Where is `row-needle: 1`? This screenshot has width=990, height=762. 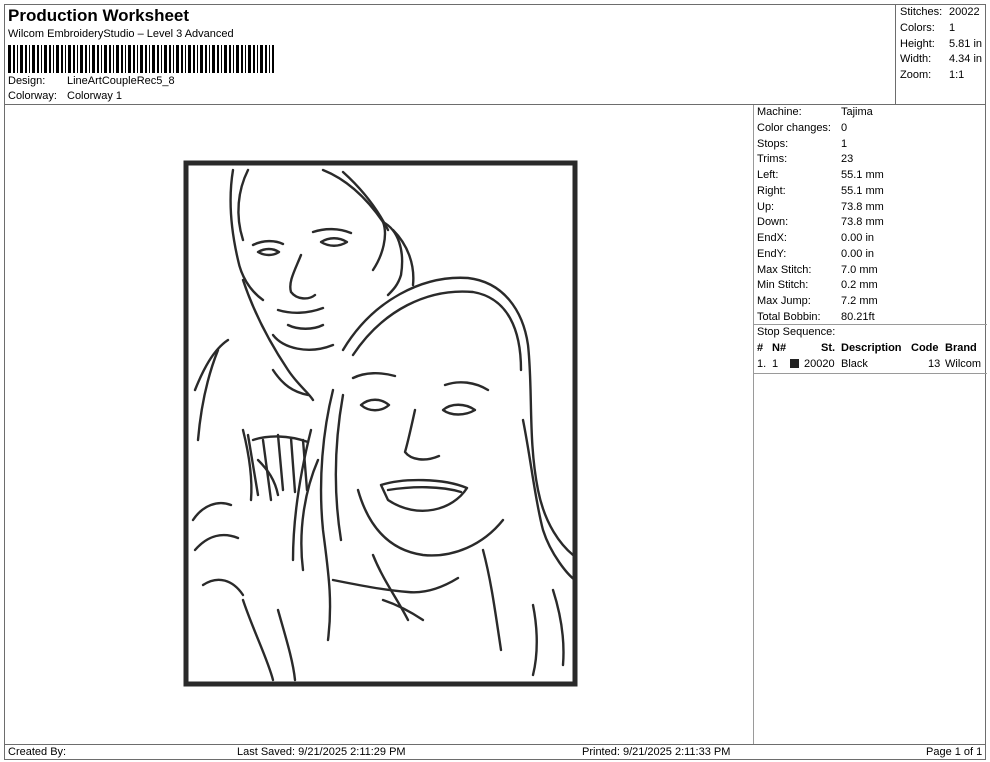 row-needle: 1 is located at coordinates (775, 364).